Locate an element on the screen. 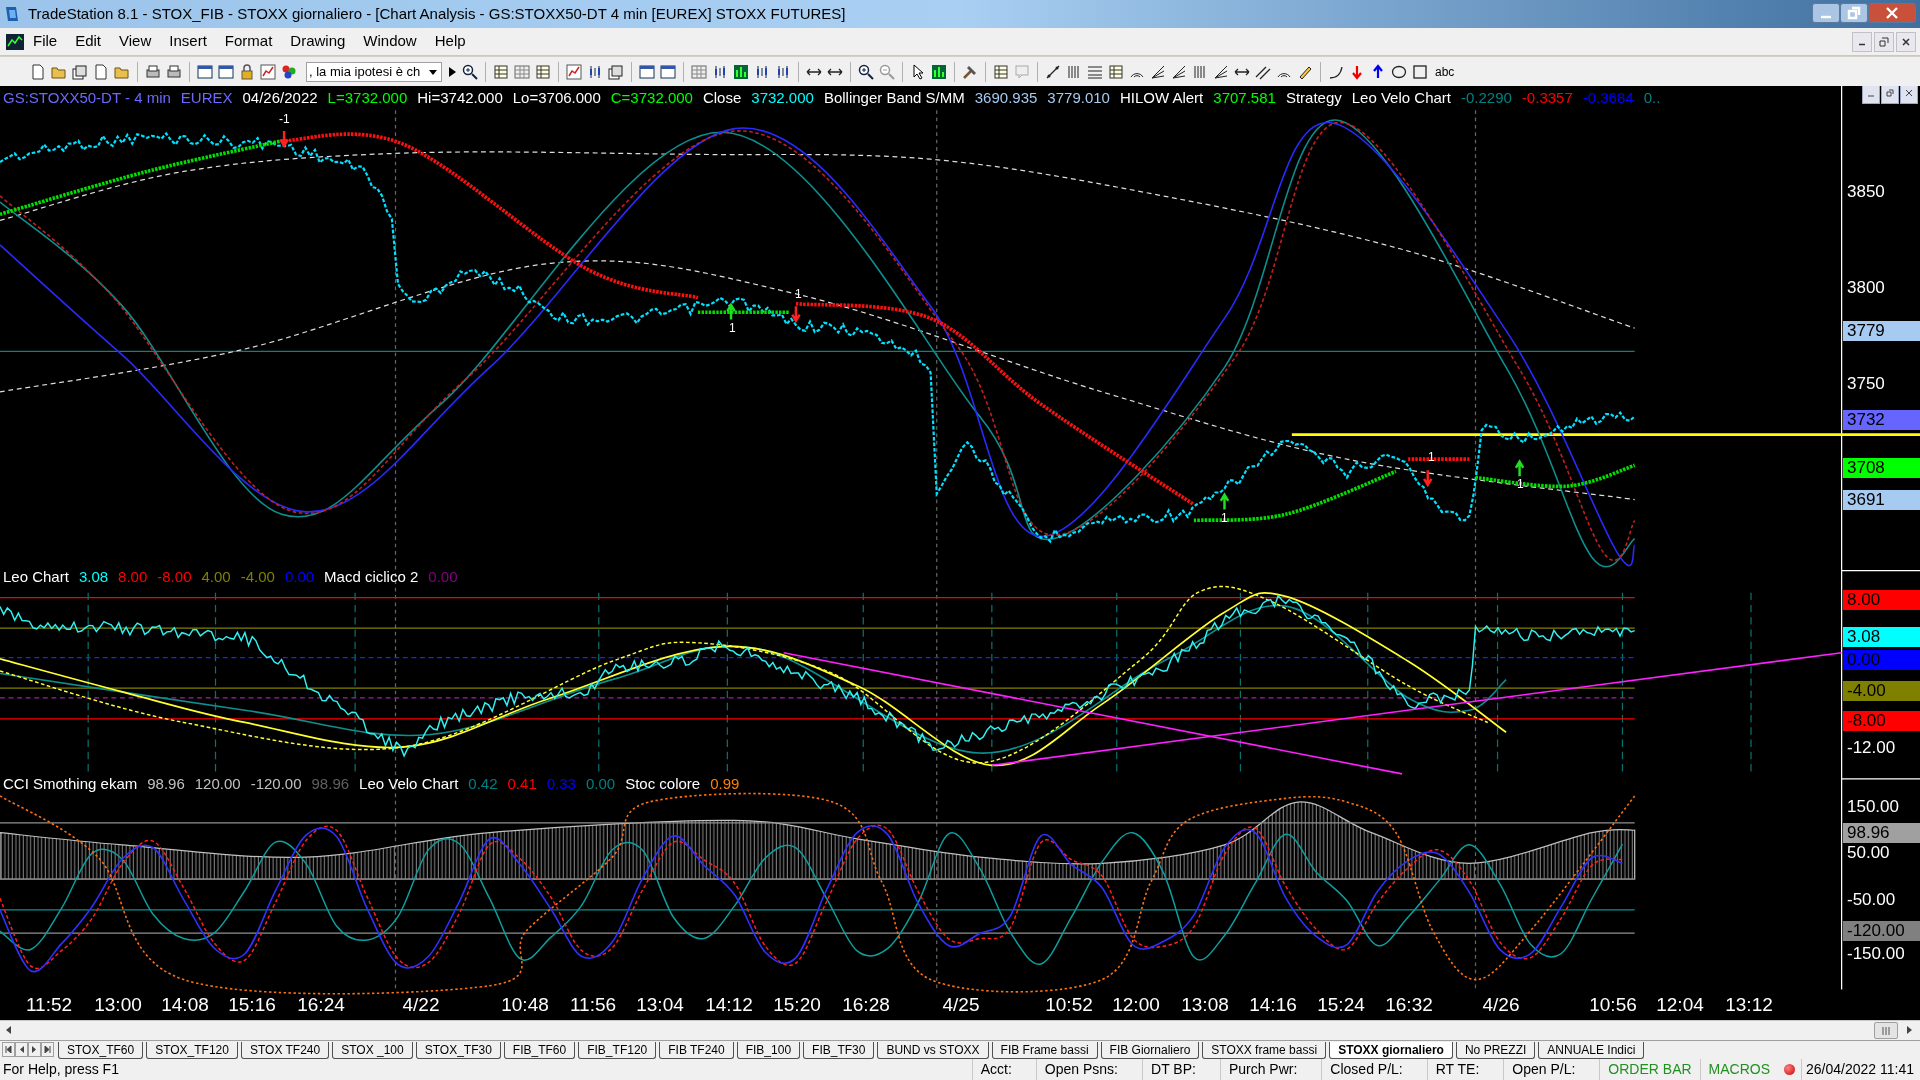 This screenshot has width=1920, height=1080. scroll-right-arrow-icon is located at coordinates (1909, 1030).